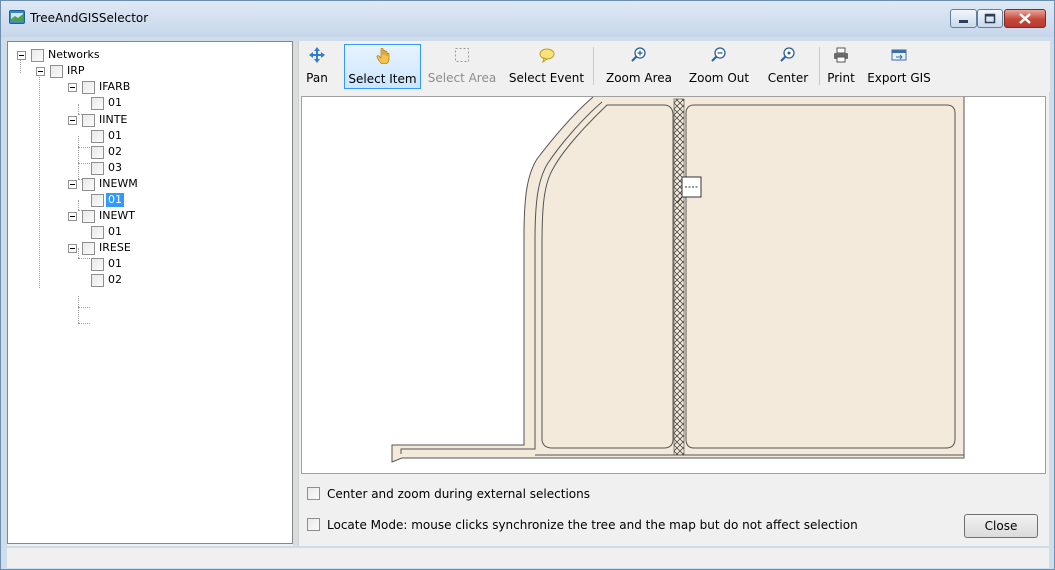  I want to click on tree-node-inewt: INEWT, so click(165, 217).